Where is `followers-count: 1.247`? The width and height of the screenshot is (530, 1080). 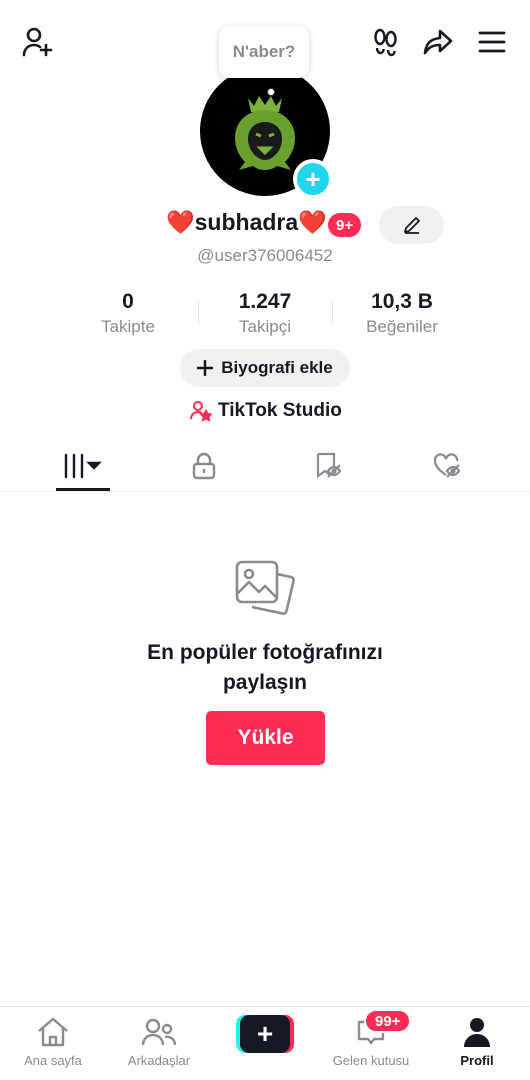
followers-count: 1.247 is located at coordinates (265, 301).